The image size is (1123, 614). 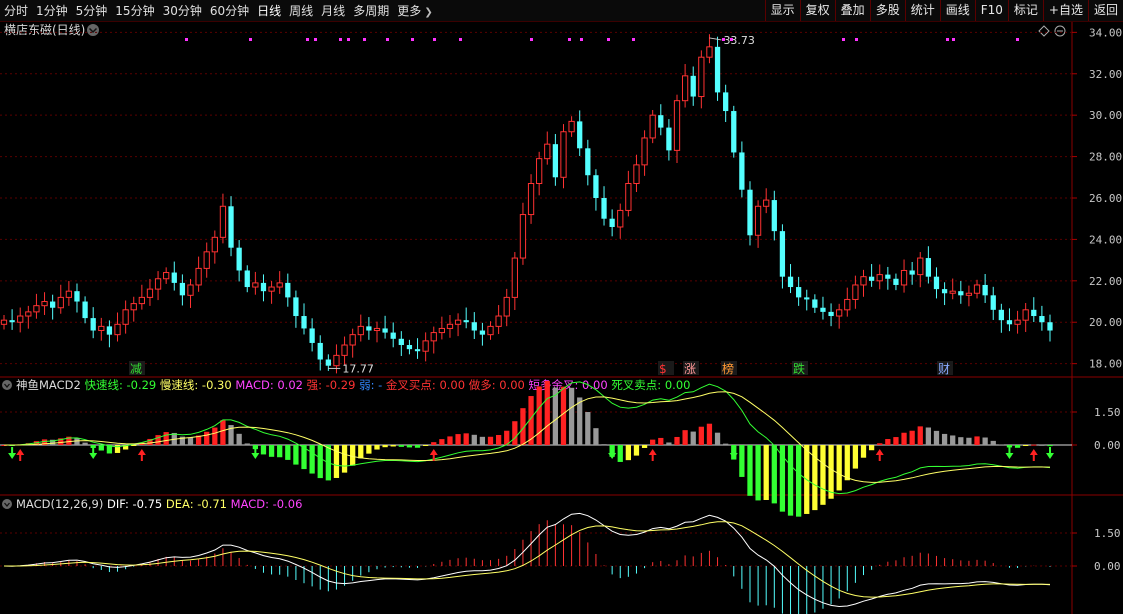 I want to click on signal-label-4: 跌, so click(x=799, y=368).